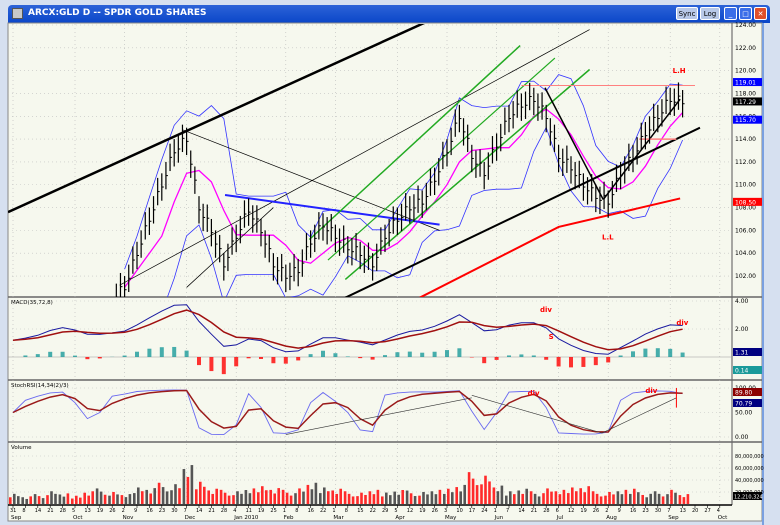 This screenshot has width=780, height=525. What do you see at coordinates (745, 120) in the screenshot?
I see `last-value-label: 115.70` at bounding box center [745, 120].